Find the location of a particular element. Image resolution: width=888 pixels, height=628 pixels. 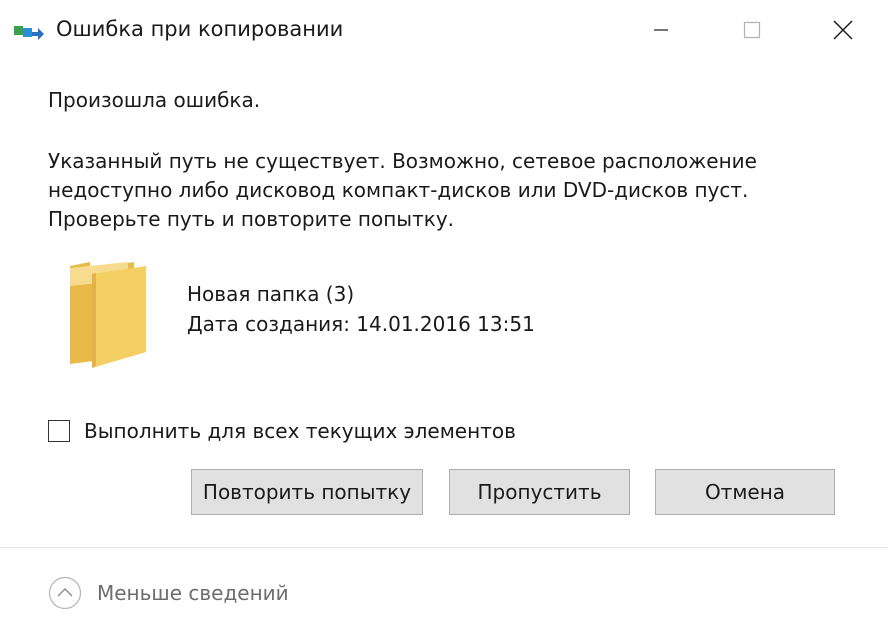

chevron-up-icon is located at coordinates (65, 593).